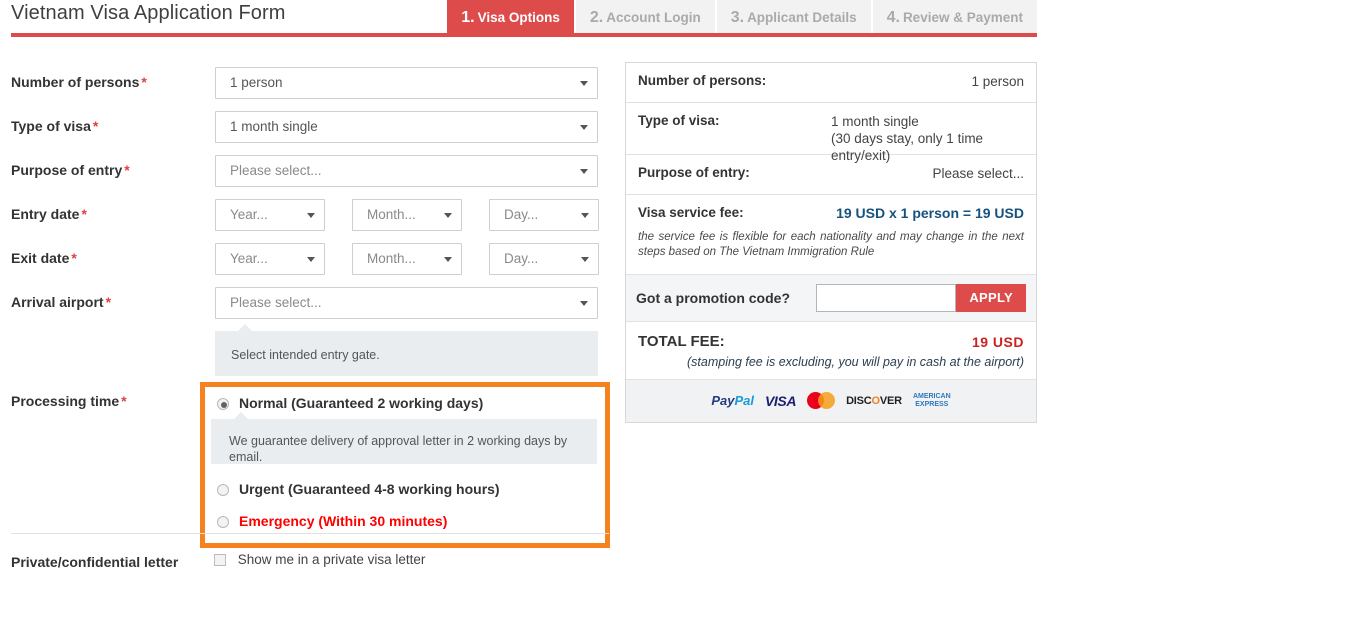 The height and width of the screenshot is (624, 1360). What do you see at coordinates (49, 214) in the screenshot?
I see `label-entry-date: Entry date *` at bounding box center [49, 214].